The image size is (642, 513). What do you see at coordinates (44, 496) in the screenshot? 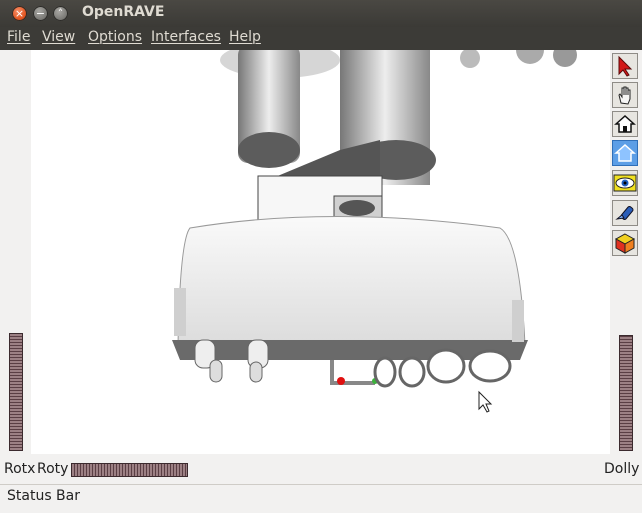
I see `status-text: Status Bar` at bounding box center [44, 496].